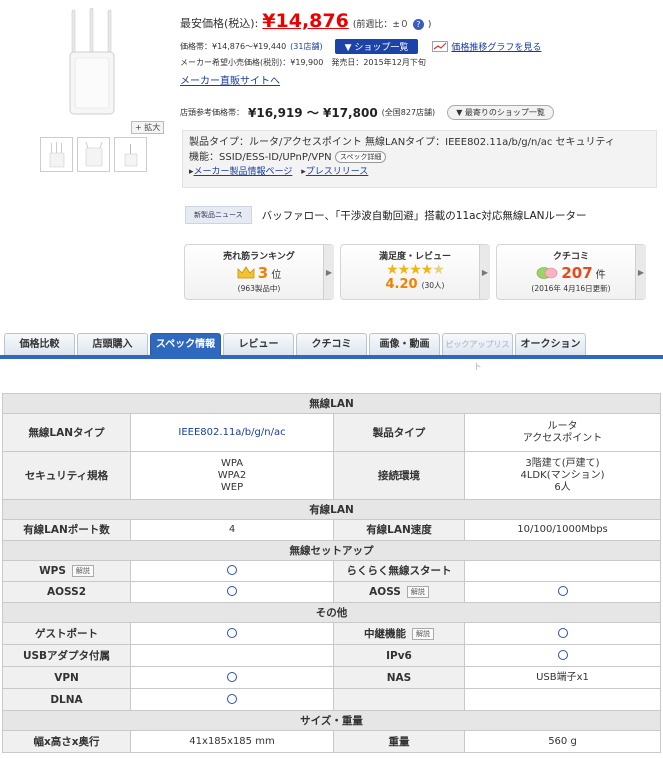 The image size is (663, 758). Describe the element at coordinates (399, 655) in the screenshot. I see `ipv6-label: IPv6` at that location.